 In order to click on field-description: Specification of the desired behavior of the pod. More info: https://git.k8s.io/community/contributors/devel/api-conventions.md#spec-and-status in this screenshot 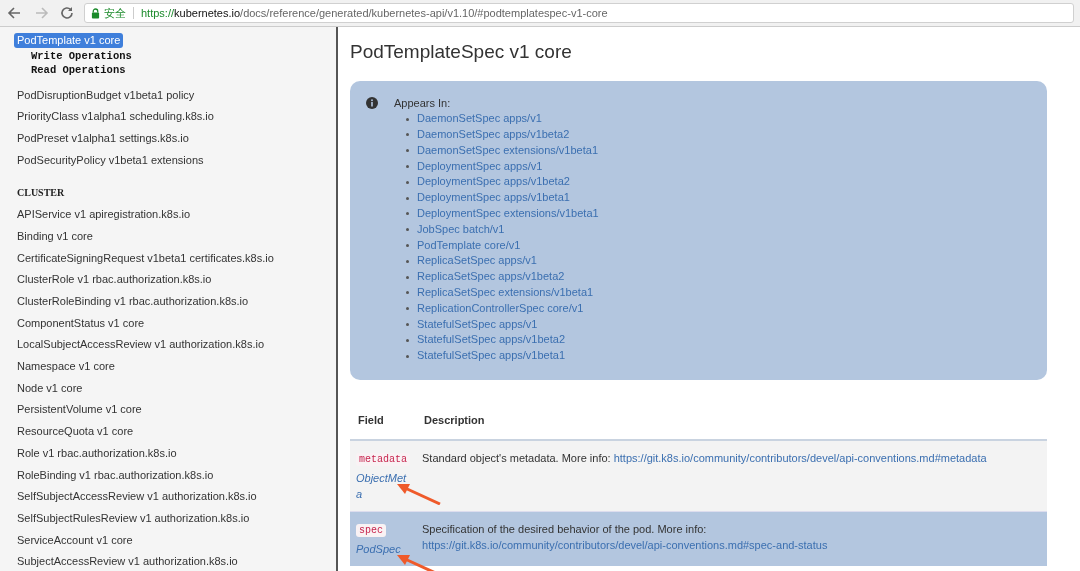, I will do `click(625, 537)`.